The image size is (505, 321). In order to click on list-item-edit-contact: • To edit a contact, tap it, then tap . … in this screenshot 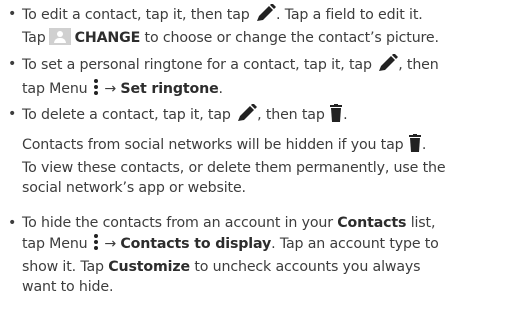, I will do `click(255, 25)`.